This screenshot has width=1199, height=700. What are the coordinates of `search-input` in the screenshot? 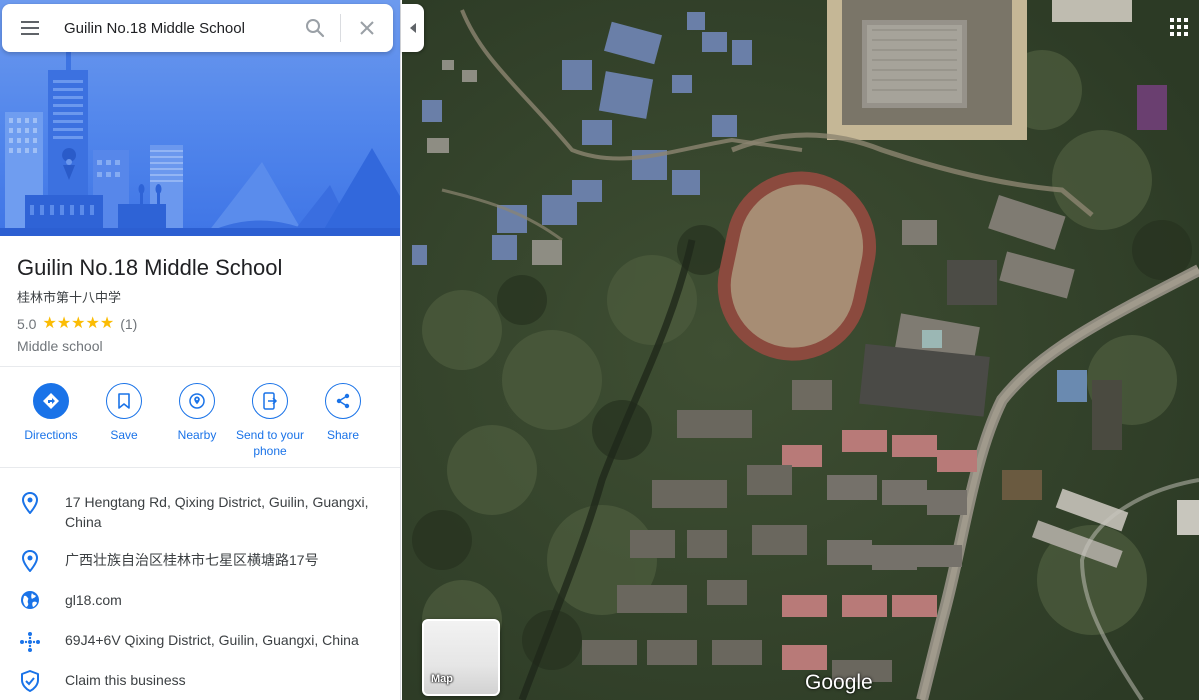 It's located at (174, 28).